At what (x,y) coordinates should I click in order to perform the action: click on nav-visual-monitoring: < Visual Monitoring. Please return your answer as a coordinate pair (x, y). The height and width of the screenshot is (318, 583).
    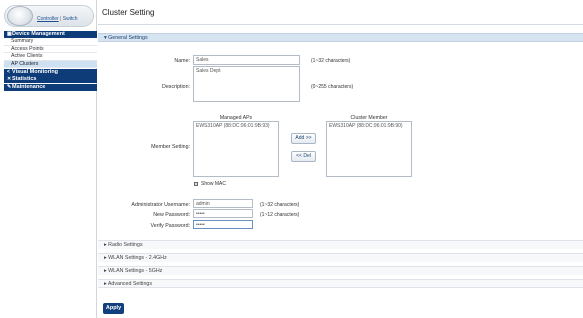
    Looking at the image, I should click on (50, 72).